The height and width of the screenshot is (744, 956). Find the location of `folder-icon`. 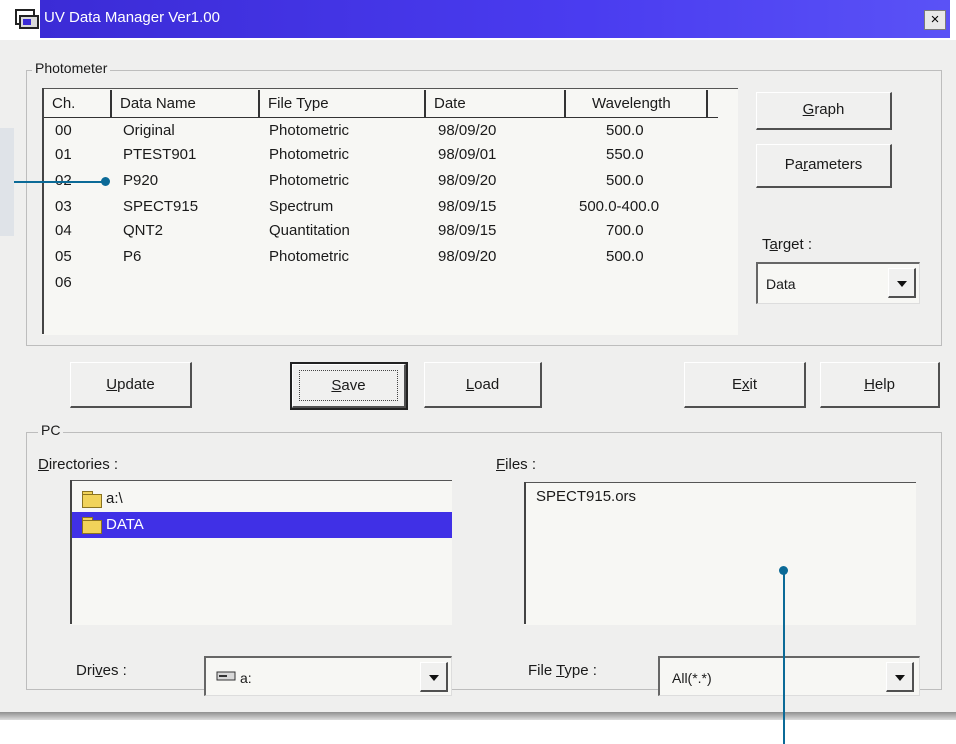

folder-icon is located at coordinates (92, 527).